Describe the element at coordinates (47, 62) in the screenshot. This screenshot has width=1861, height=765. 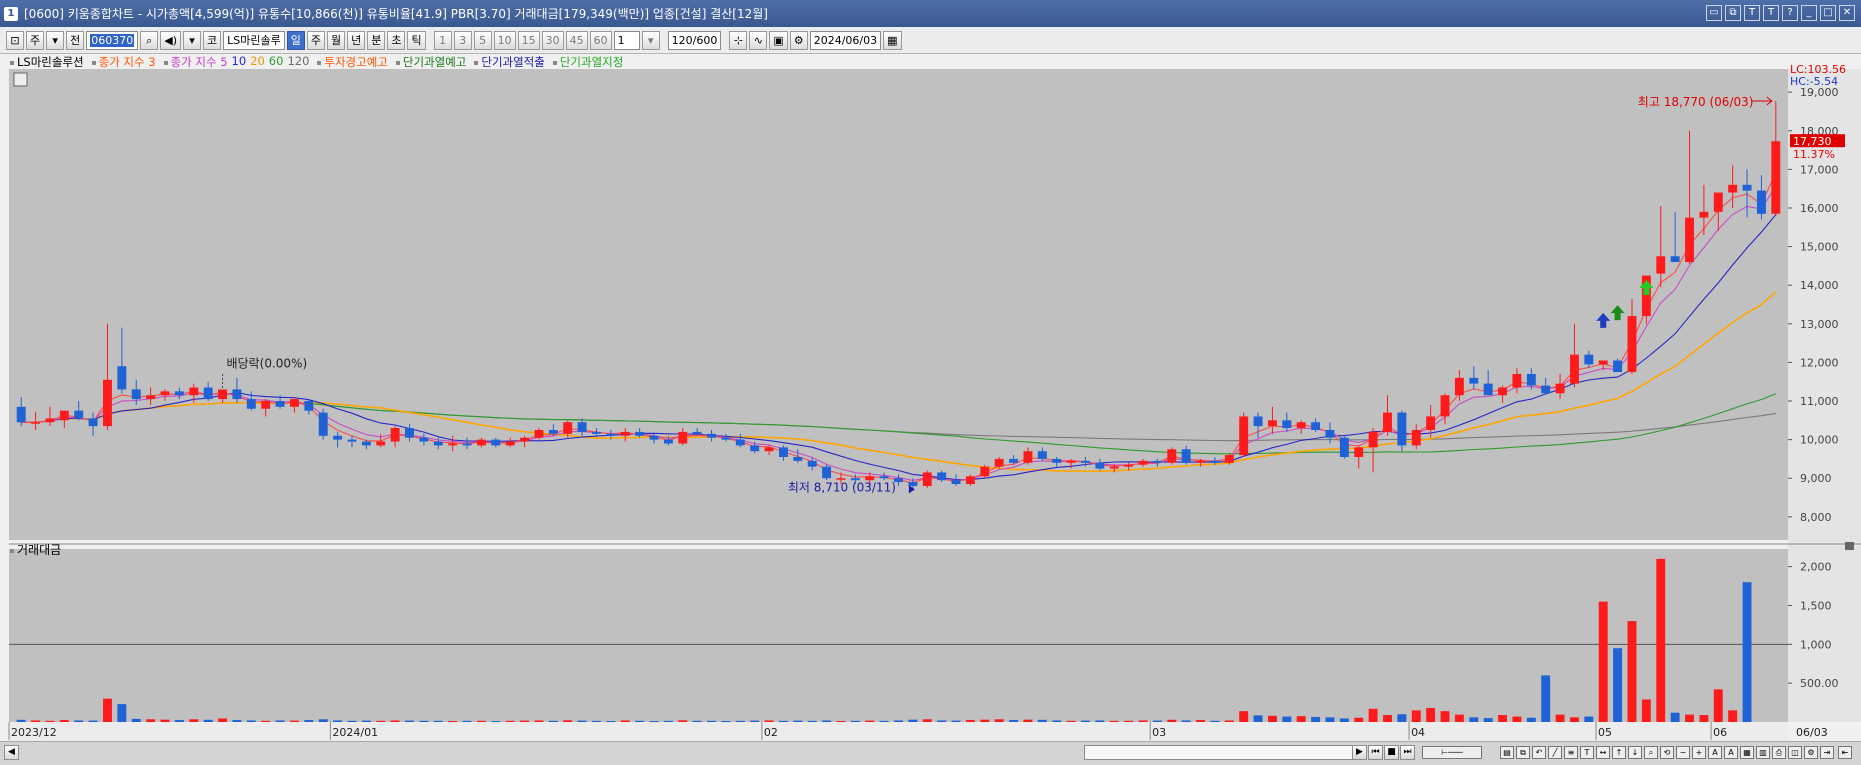
I see `legend-stock: LS마린솔루션` at that location.